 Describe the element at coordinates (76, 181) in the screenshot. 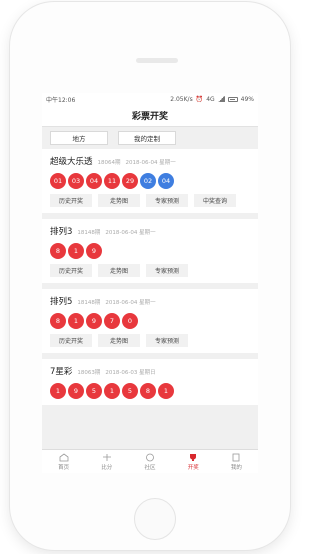

I see `red-ball: 03` at that location.